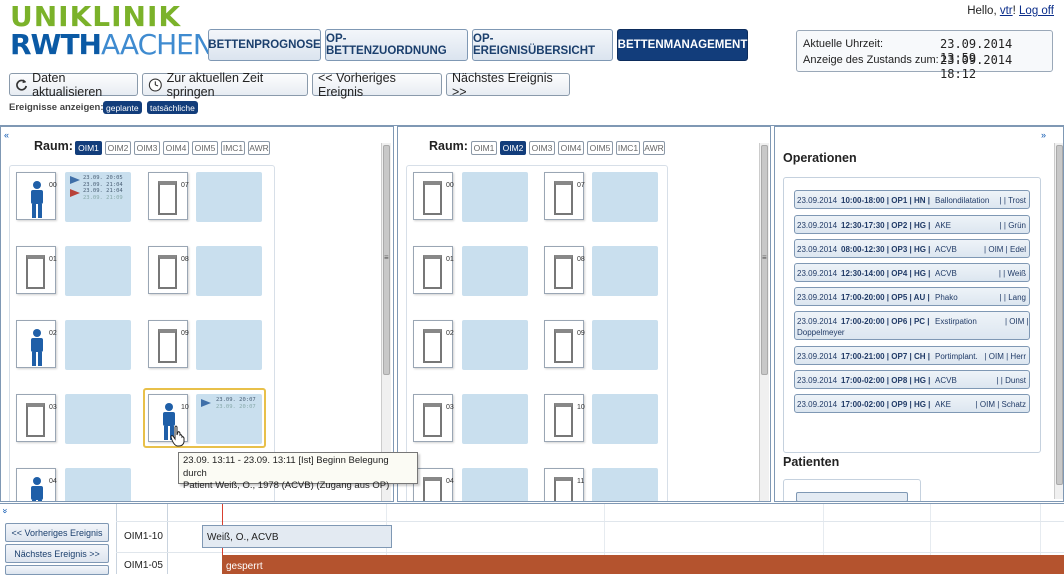 This screenshot has width=1064, height=575. I want to click on resize-handle-icon: ≡, so click(386, 257).